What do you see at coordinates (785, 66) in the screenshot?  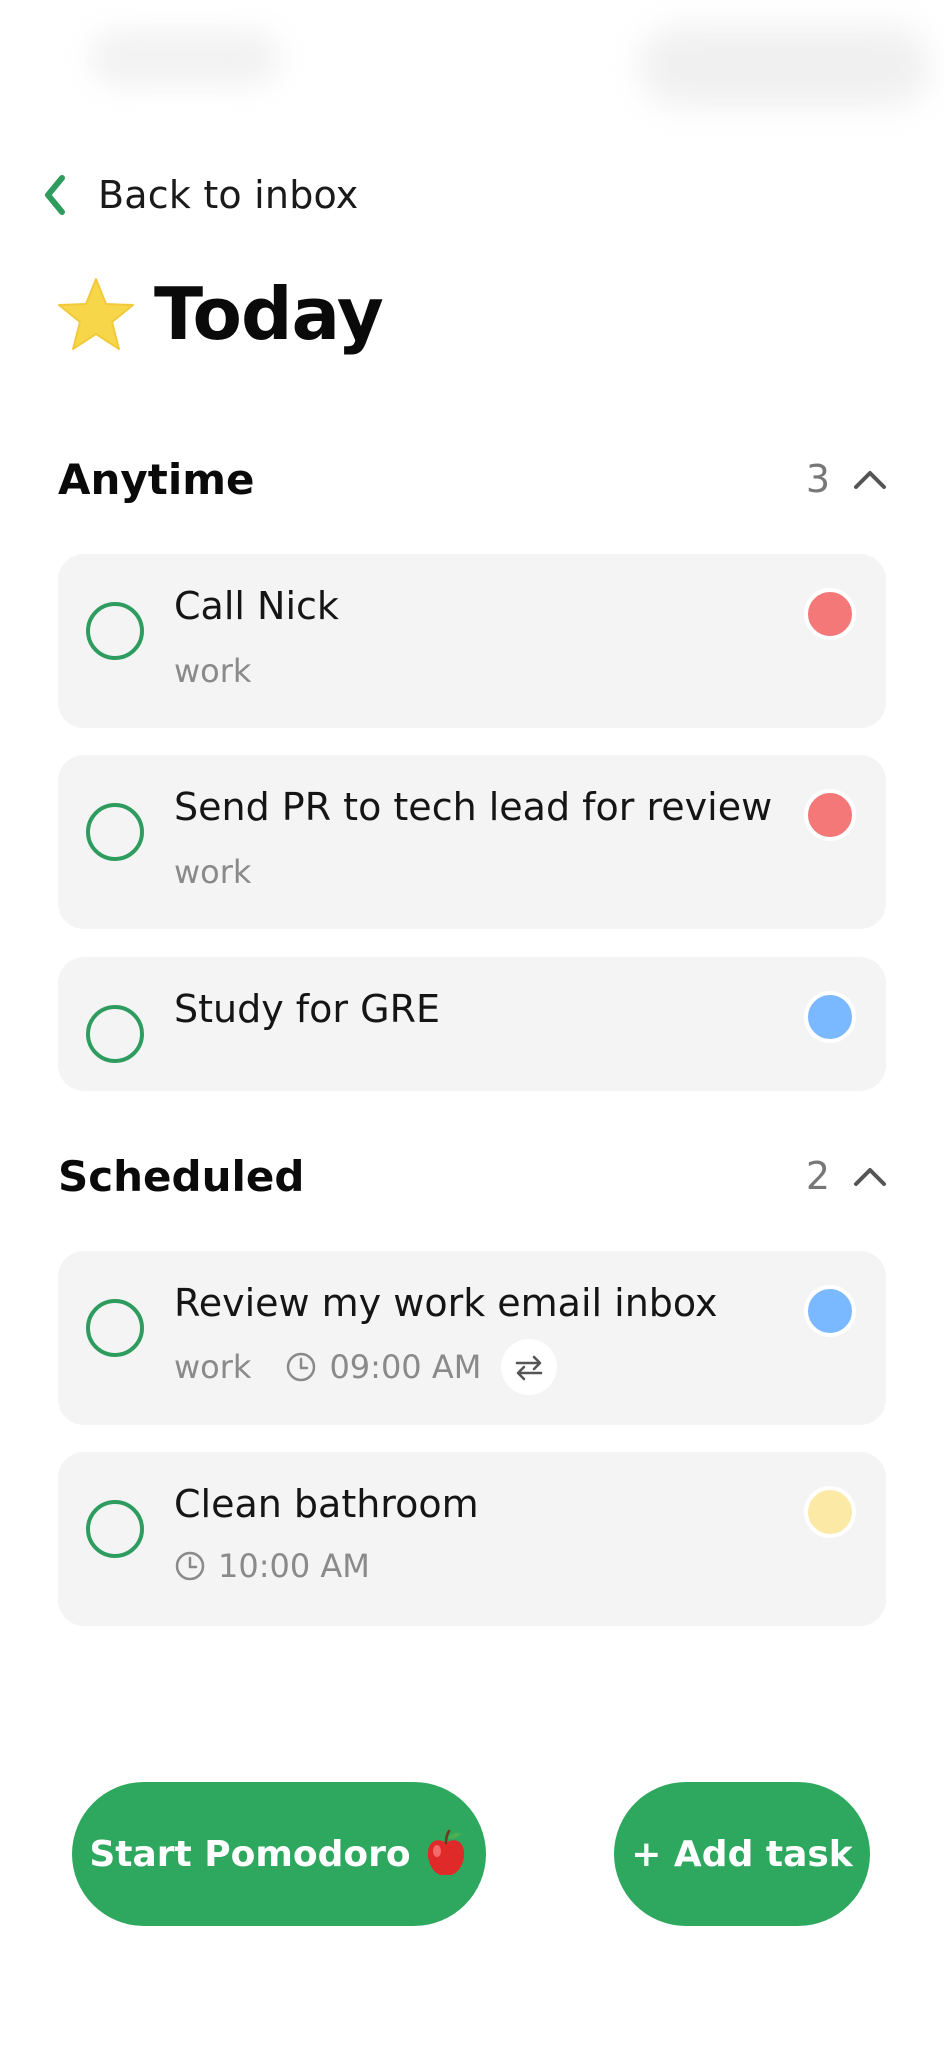 I see `status-bar-blur-right` at bounding box center [785, 66].